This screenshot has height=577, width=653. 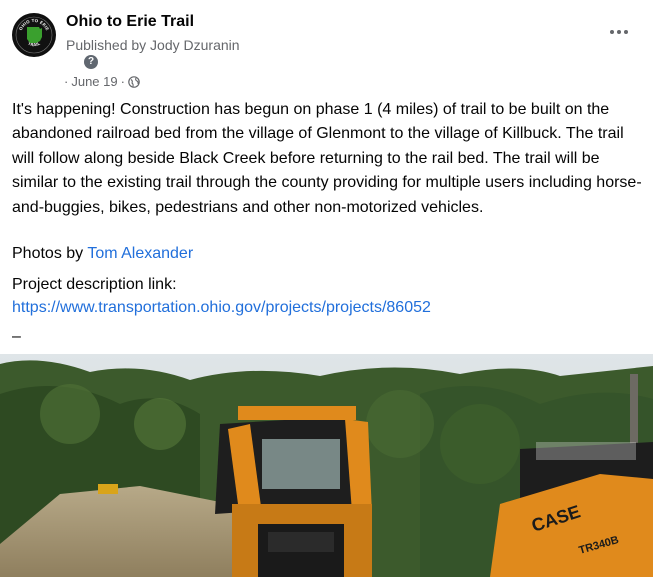 What do you see at coordinates (94, 284) in the screenshot?
I see `project-link-label: Project description link:` at bounding box center [94, 284].